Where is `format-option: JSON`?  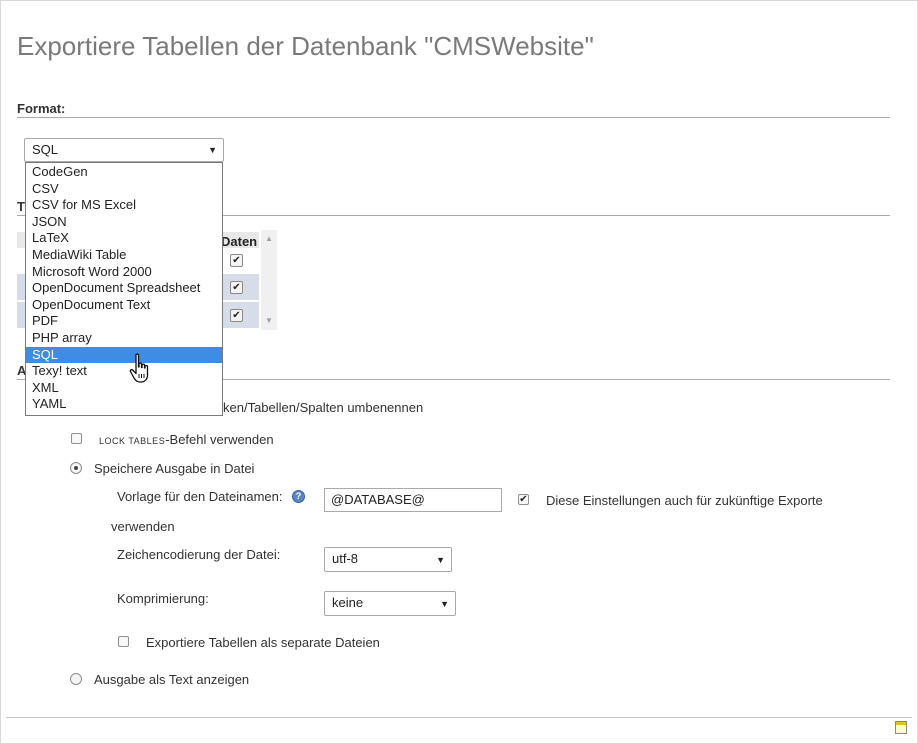 format-option: JSON is located at coordinates (124, 222).